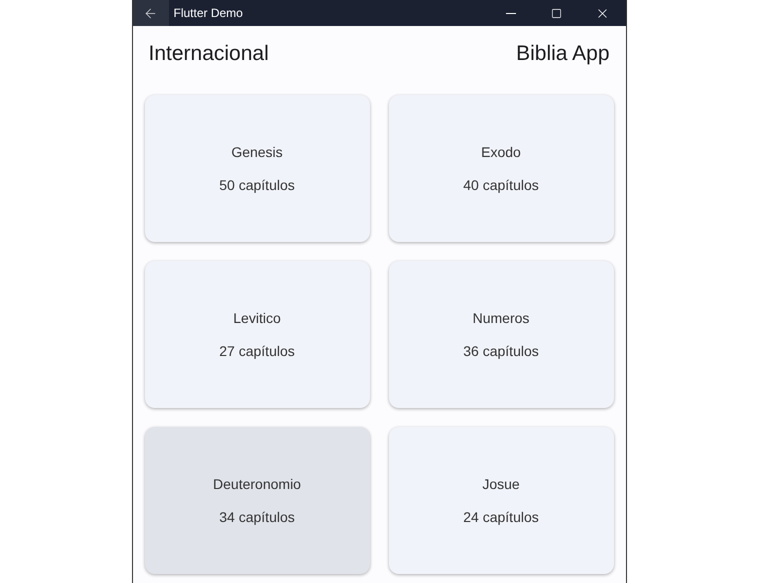 This screenshot has height=583, width=758. Describe the element at coordinates (150, 13) in the screenshot. I see `back-button` at that location.